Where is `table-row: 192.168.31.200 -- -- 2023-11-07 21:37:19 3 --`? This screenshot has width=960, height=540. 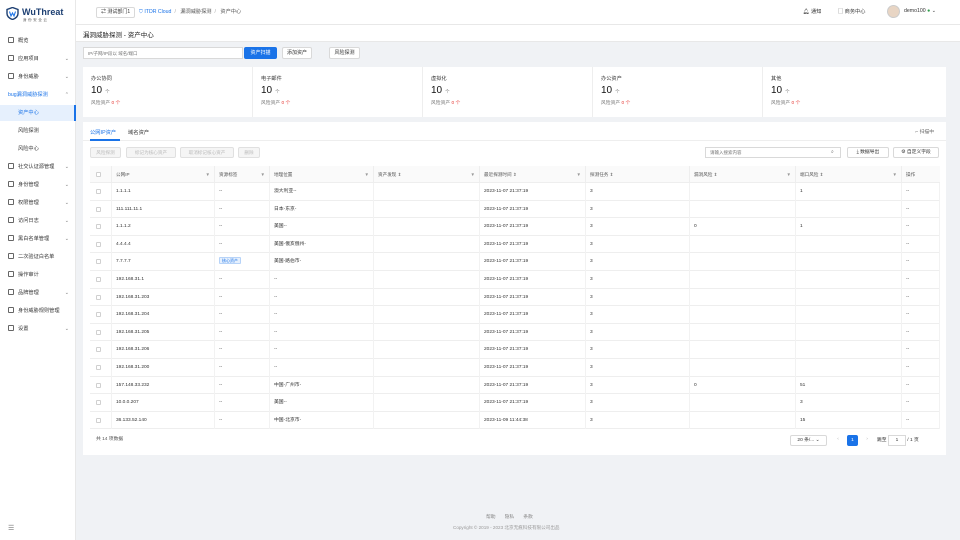
table-row: 192.168.31.200 -- -- 2023-11-07 21:37:19 3 -- is located at coordinates (515, 368).